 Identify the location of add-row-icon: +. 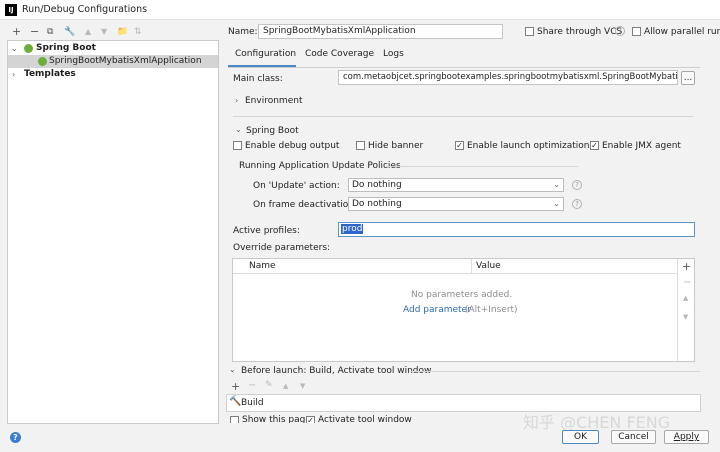
(686, 266).